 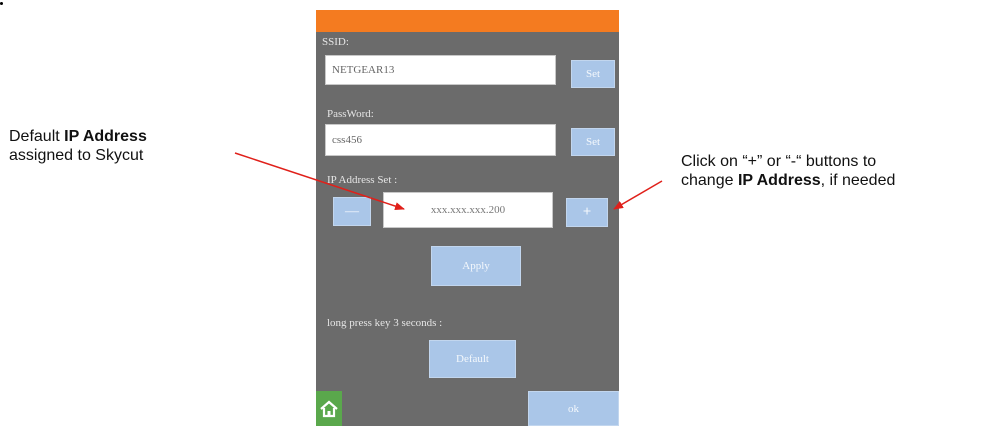 What do you see at coordinates (319, 181) in the screenshot?
I see `left-arrow` at bounding box center [319, 181].